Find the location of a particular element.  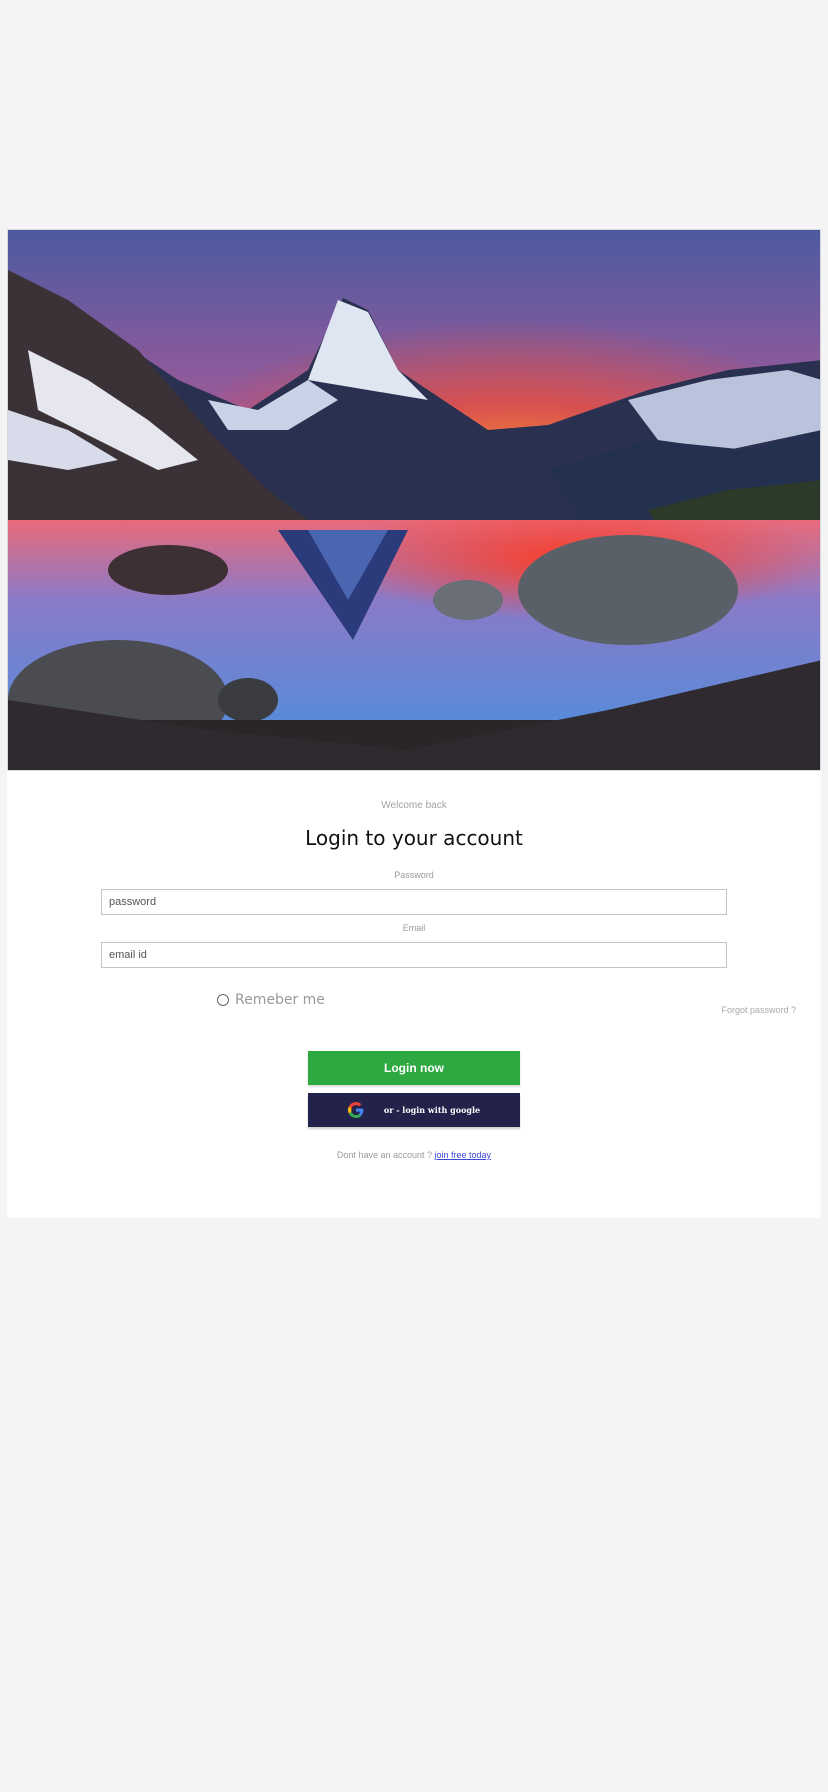

remember-me: Remeber me is located at coordinates (271, 1000).